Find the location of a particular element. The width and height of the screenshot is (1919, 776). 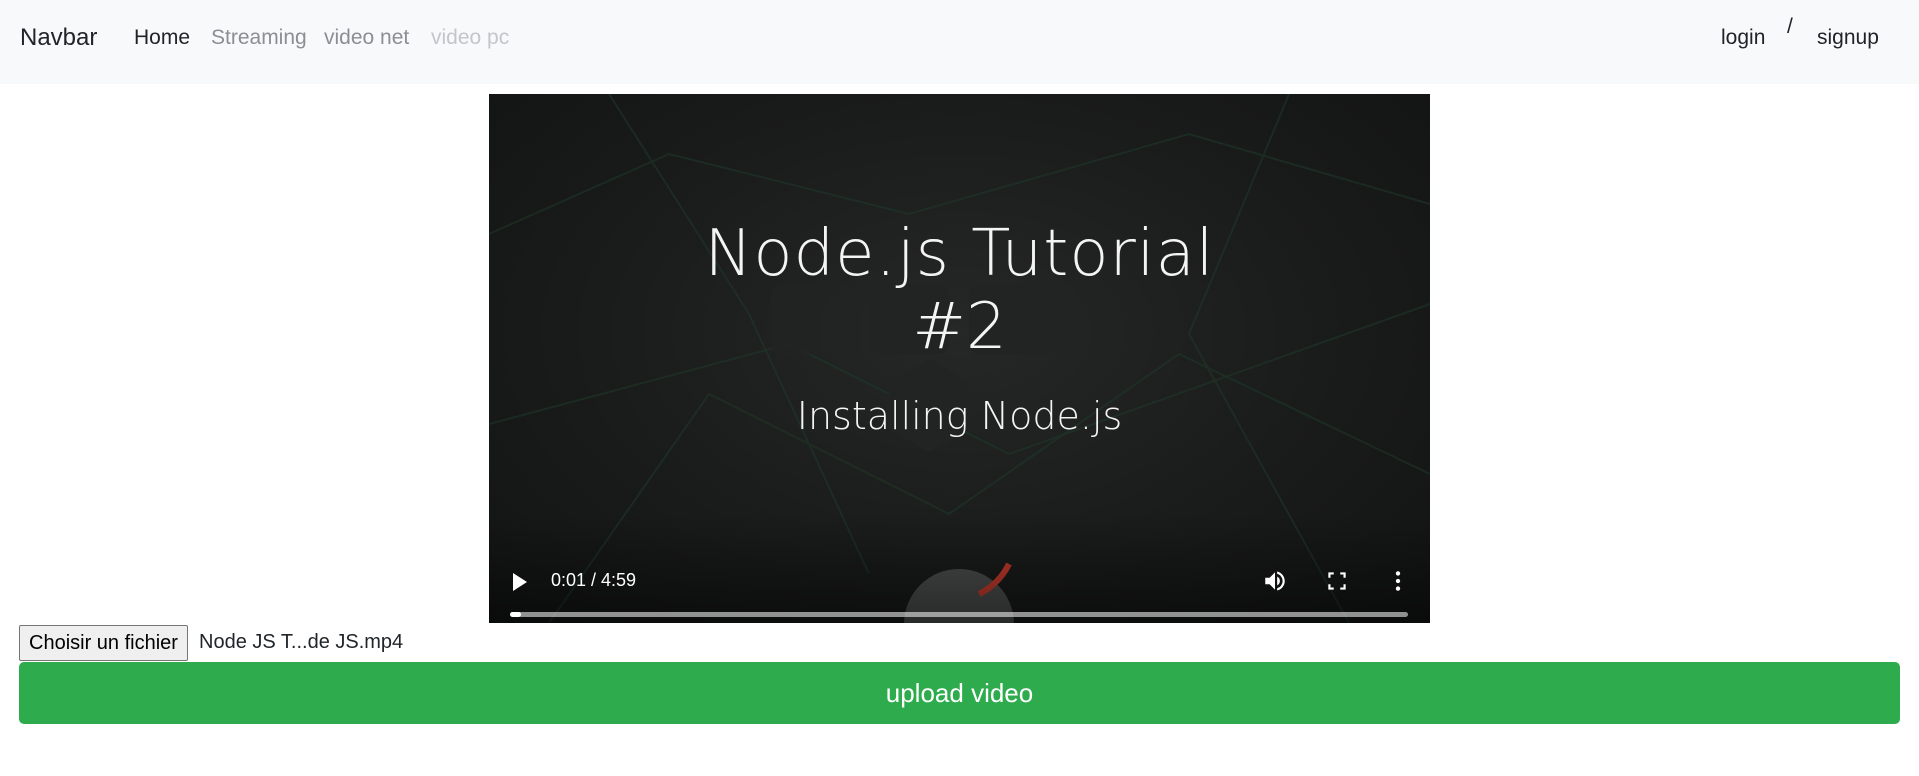

signup-link: signup is located at coordinates (1848, 38).